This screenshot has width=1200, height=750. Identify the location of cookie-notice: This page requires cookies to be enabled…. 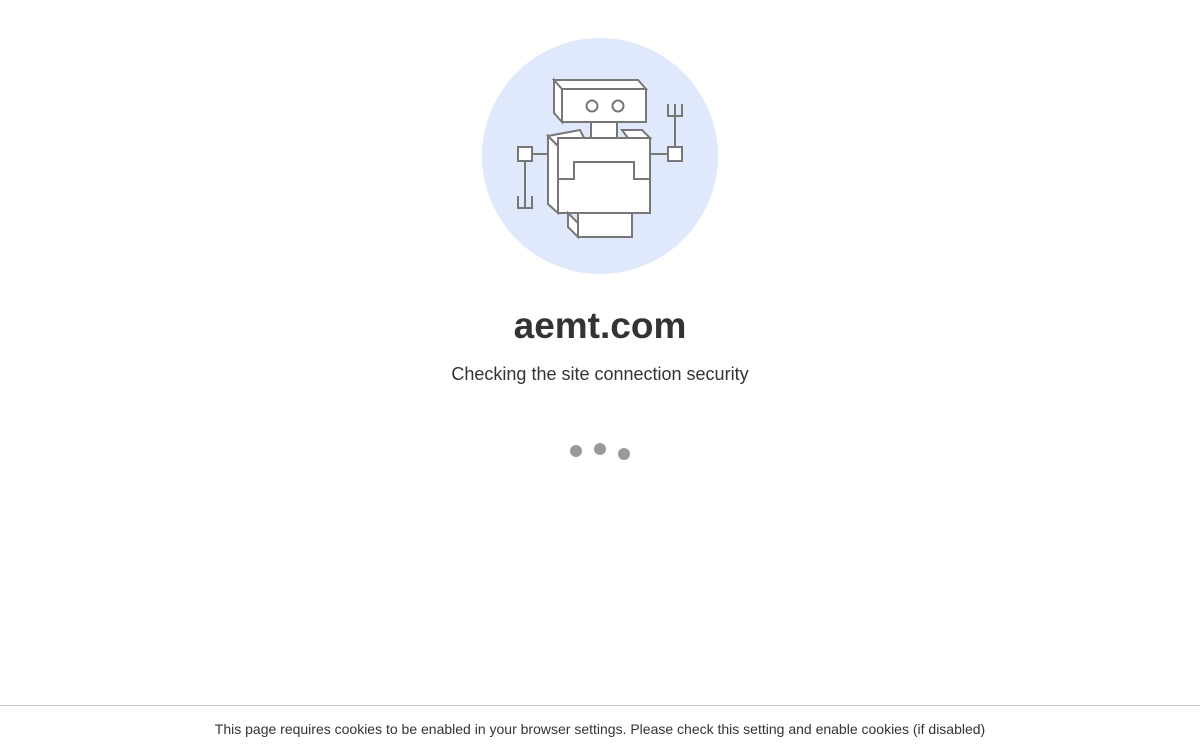
(600, 729).